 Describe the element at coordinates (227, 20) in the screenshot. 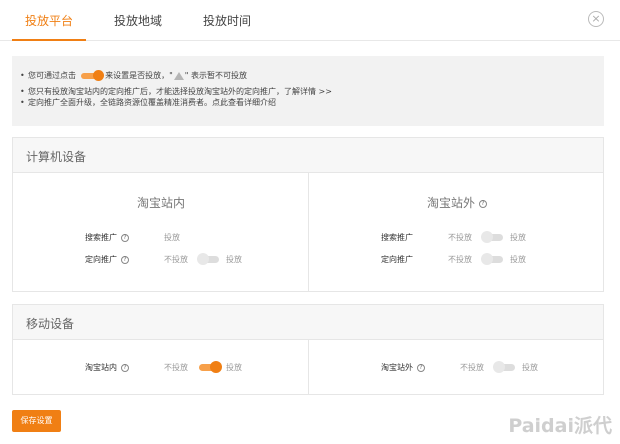

I see `tab-time: 投放时间` at that location.